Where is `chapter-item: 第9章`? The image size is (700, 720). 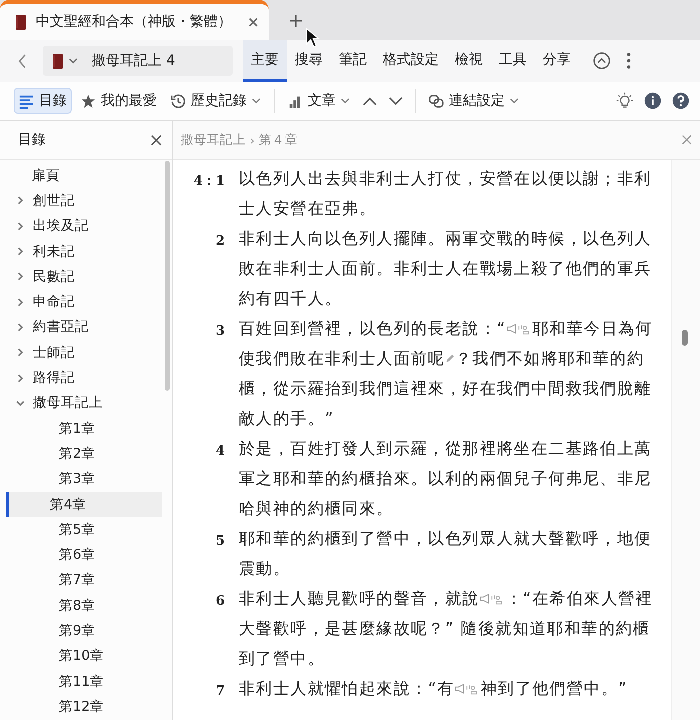 chapter-item: 第9章 is located at coordinates (84, 631).